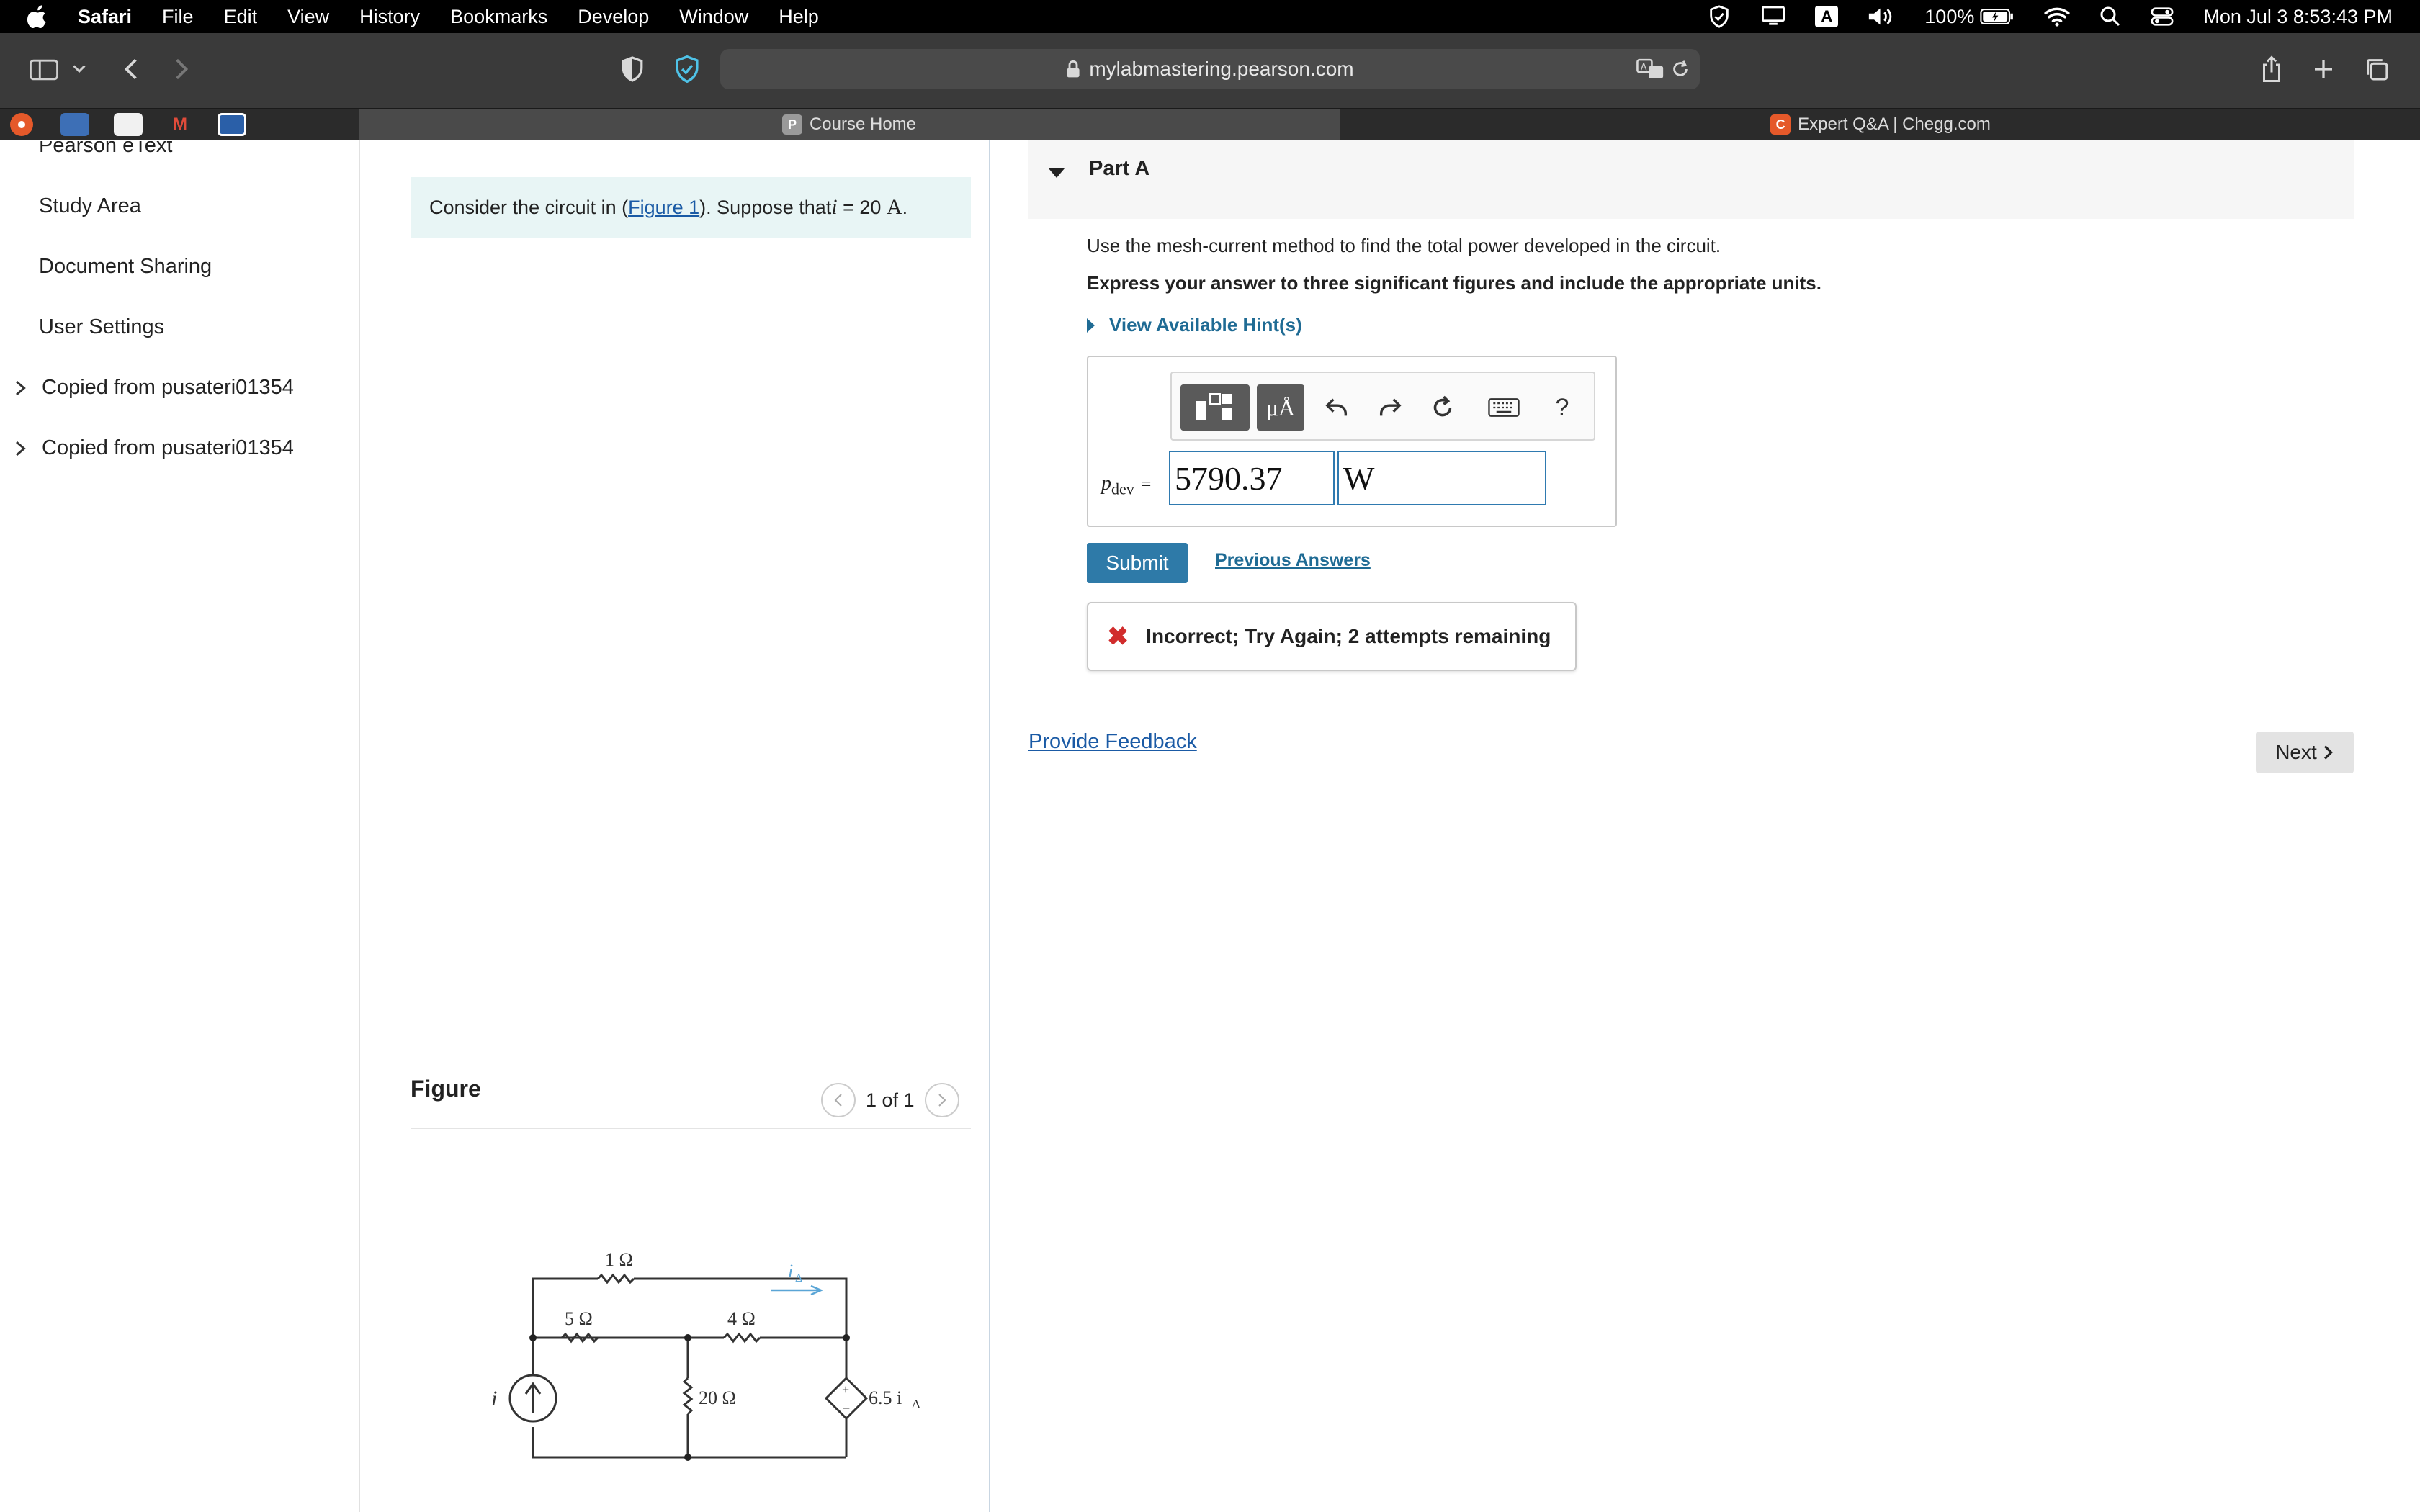 The image size is (2420, 1512). Describe the element at coordinates (862, 207) in the screenshot. I see `problem-eq: = 20` at that location.